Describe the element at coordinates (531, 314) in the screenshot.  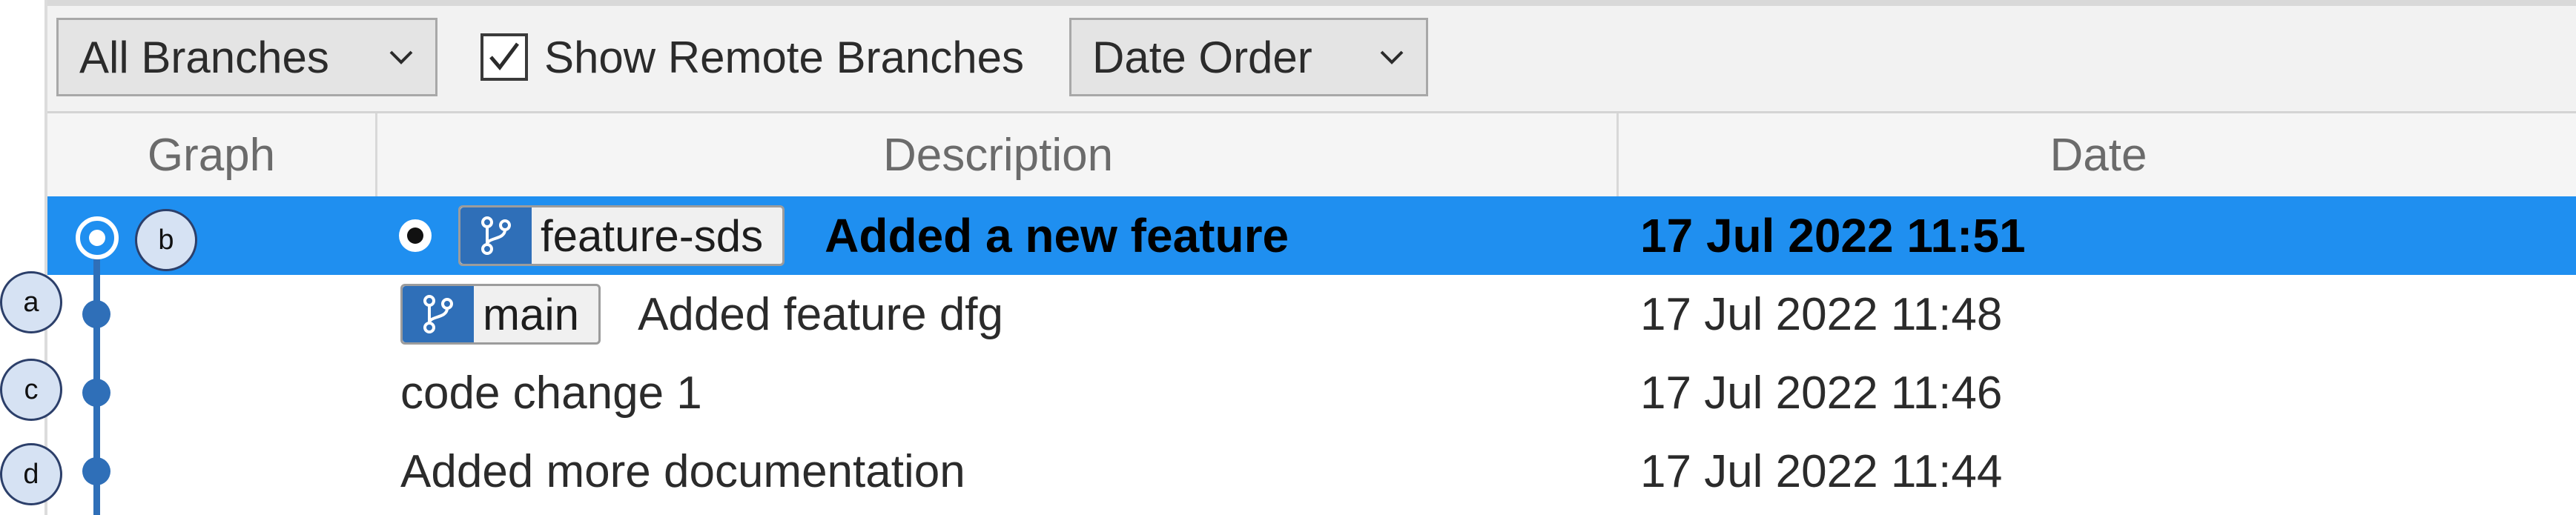
I see `branch-tag-label: main` at that location.